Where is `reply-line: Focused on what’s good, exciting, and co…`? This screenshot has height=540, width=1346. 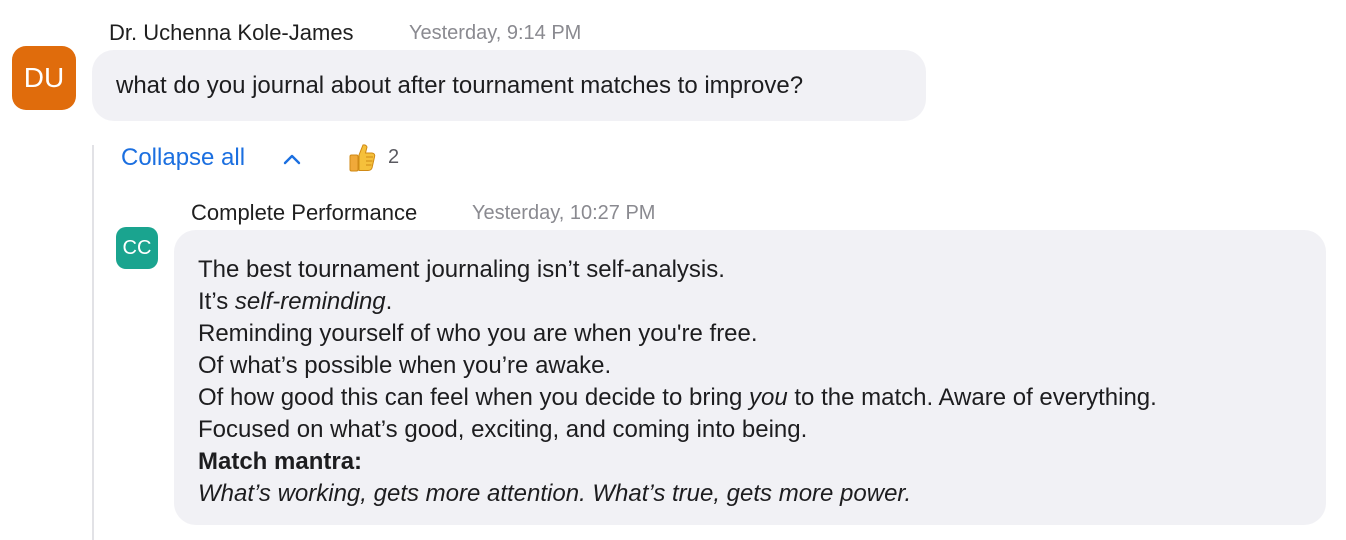
reply-line: Focused on what’s good, exciting, and co… is located at coordinates (503, 429).